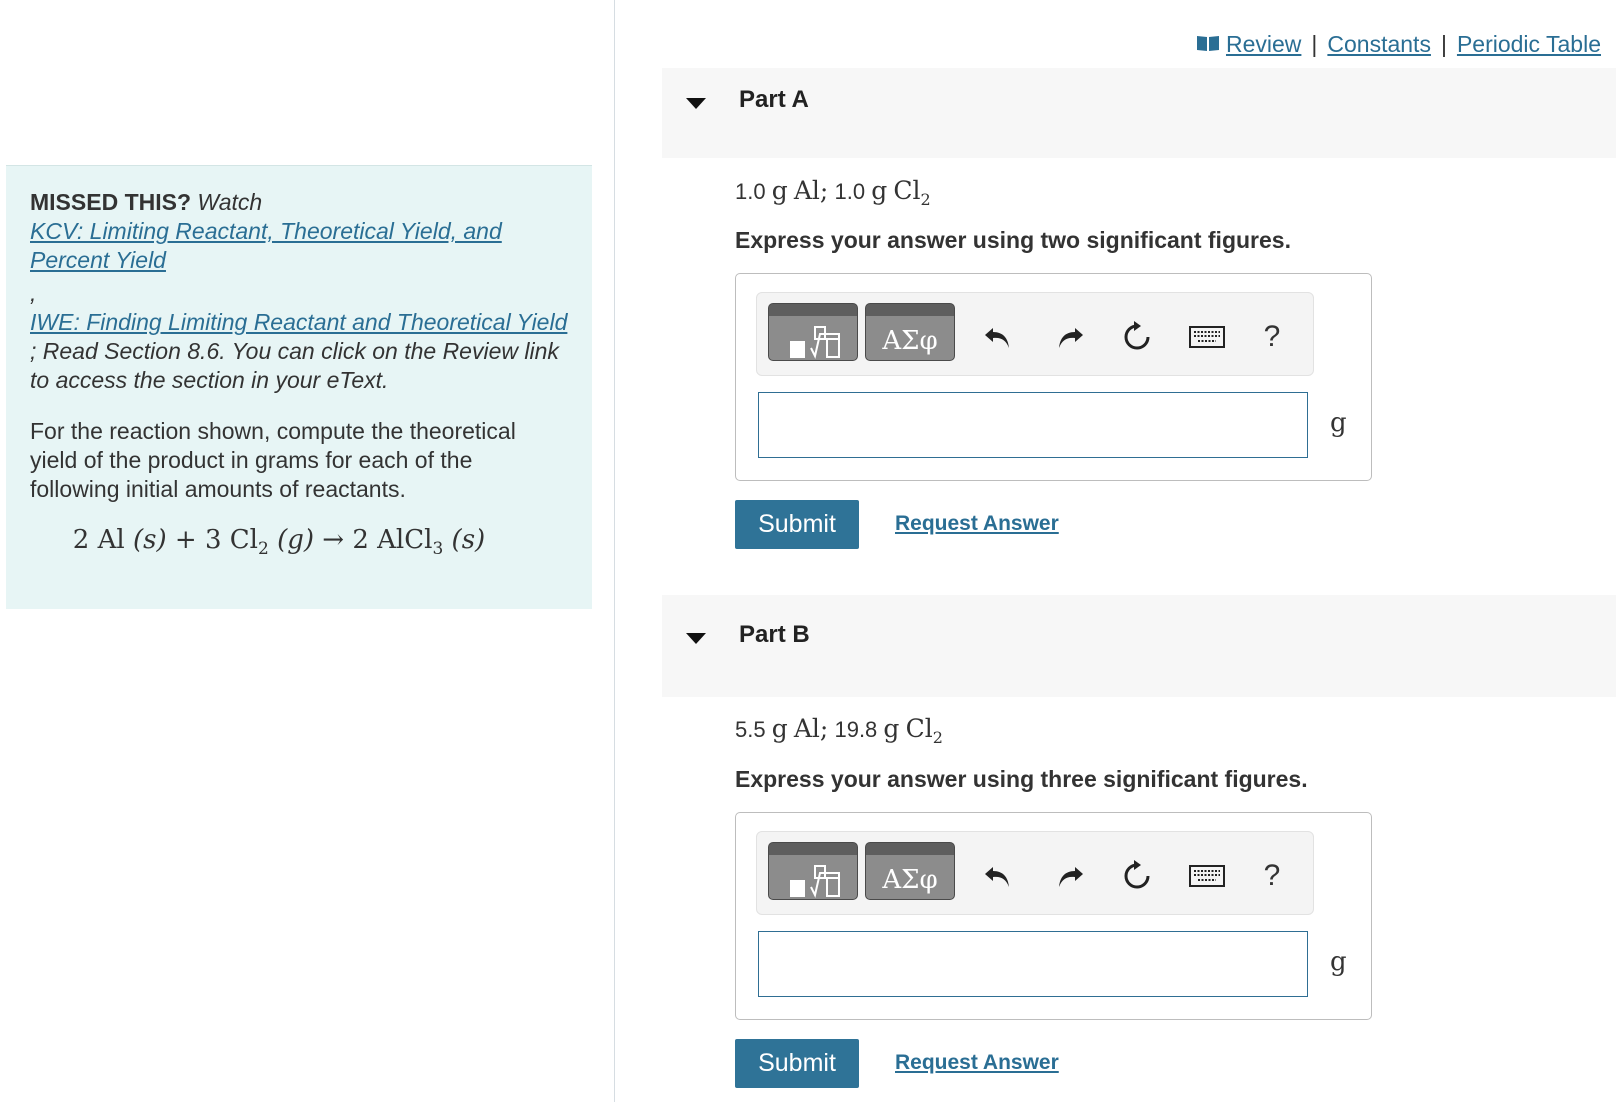  I want to click on part-a-title: Part A, so click(774, 99).